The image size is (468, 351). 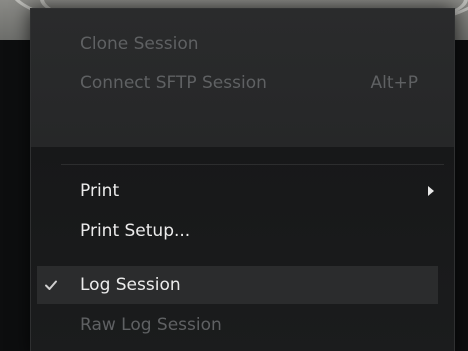 I want to click on menu-item-label: Log Session, so click(x=130, y=285).